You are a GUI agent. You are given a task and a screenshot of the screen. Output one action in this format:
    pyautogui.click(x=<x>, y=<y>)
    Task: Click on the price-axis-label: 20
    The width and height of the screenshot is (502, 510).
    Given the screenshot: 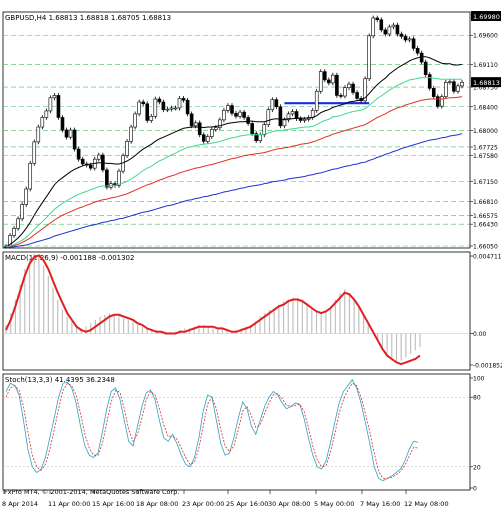 What is the action you would take?
    pyautogui.click(x=477, y=467)
    